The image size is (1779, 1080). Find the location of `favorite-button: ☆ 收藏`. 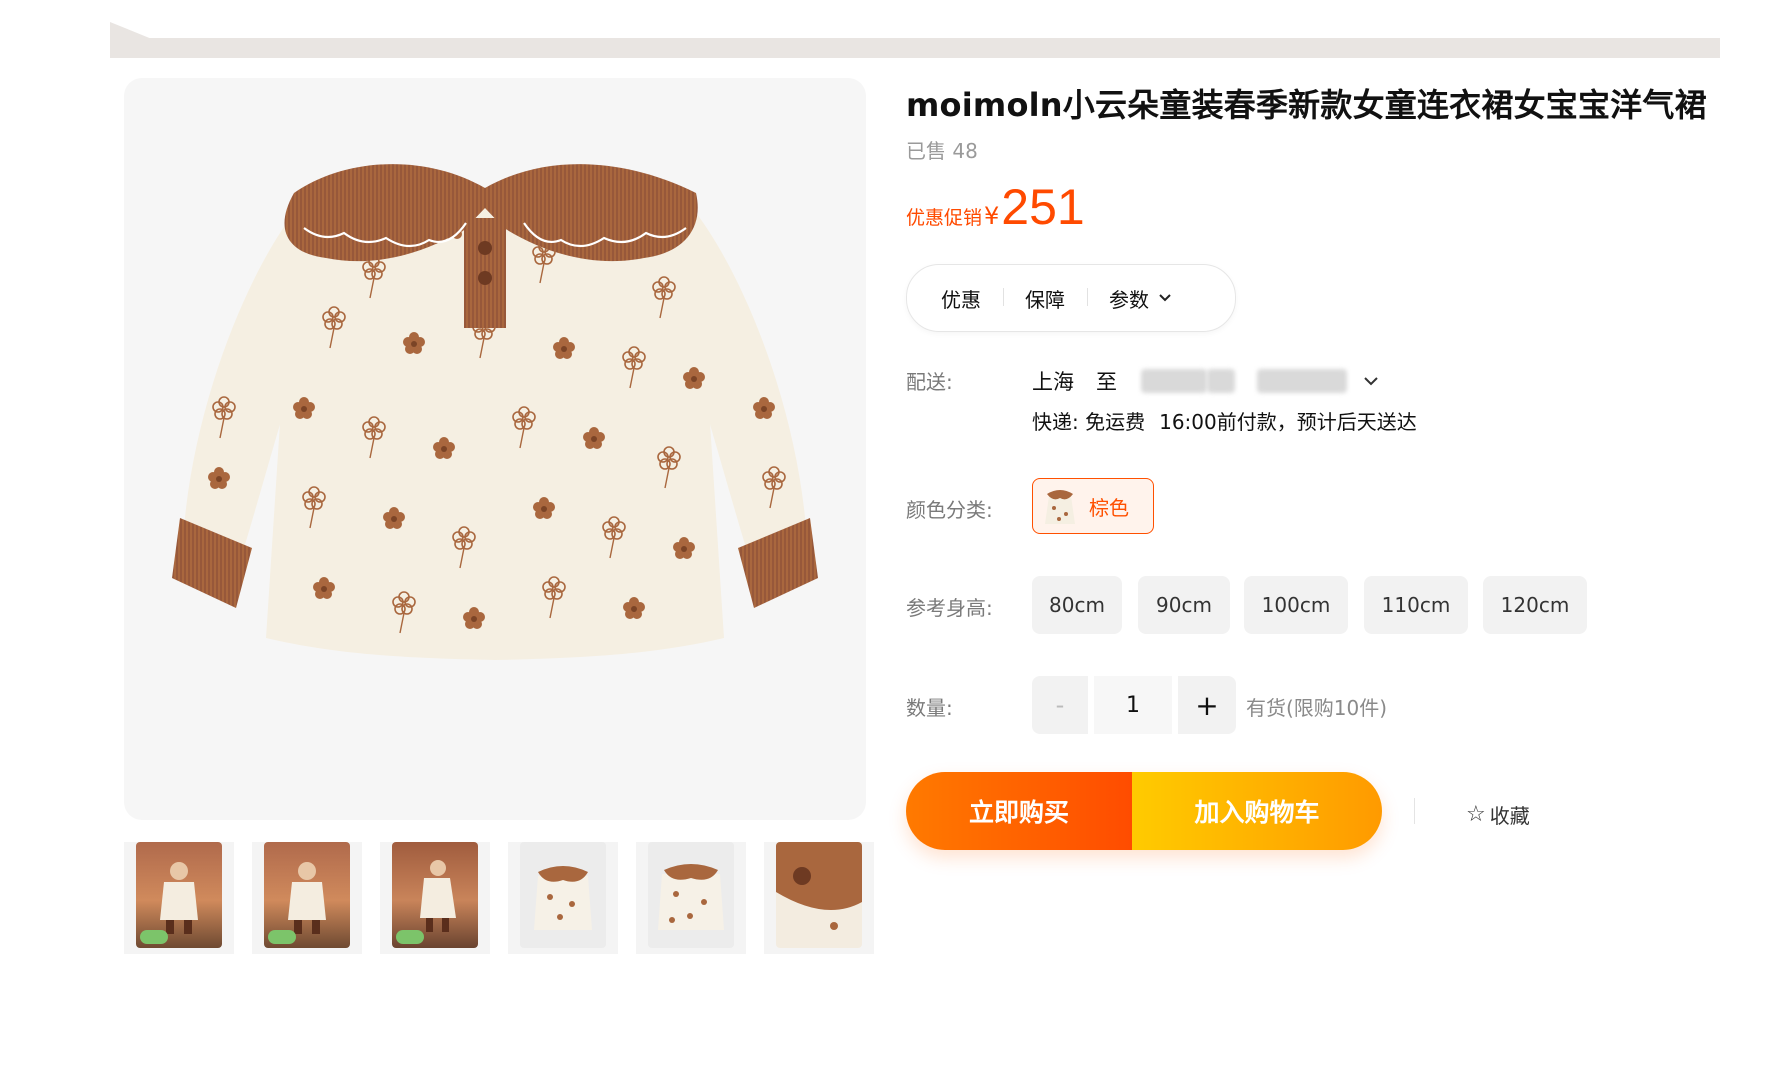

favorite-button: ☆ 收藏 is located at coordinates (1498, 814).